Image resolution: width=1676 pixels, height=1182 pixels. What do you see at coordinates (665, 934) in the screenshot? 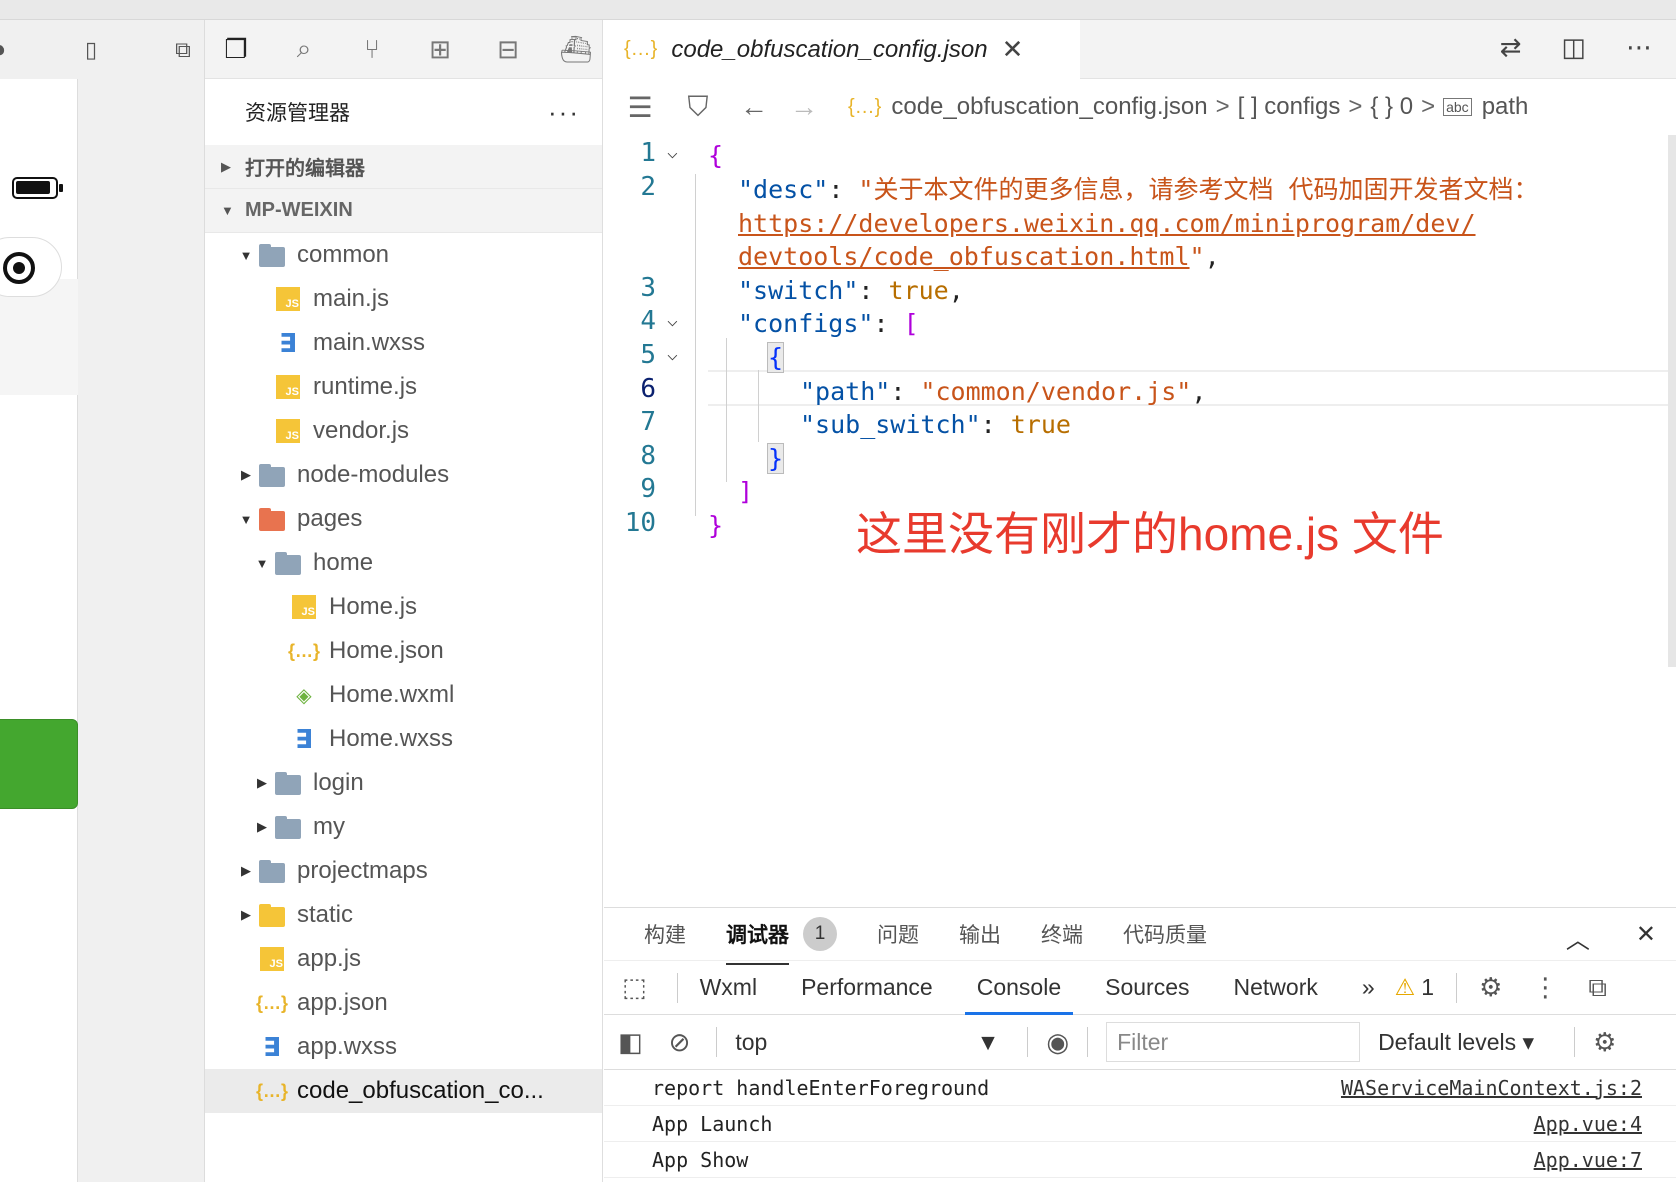
I see `tab-build: 构建` at bounding box center [665, 934].